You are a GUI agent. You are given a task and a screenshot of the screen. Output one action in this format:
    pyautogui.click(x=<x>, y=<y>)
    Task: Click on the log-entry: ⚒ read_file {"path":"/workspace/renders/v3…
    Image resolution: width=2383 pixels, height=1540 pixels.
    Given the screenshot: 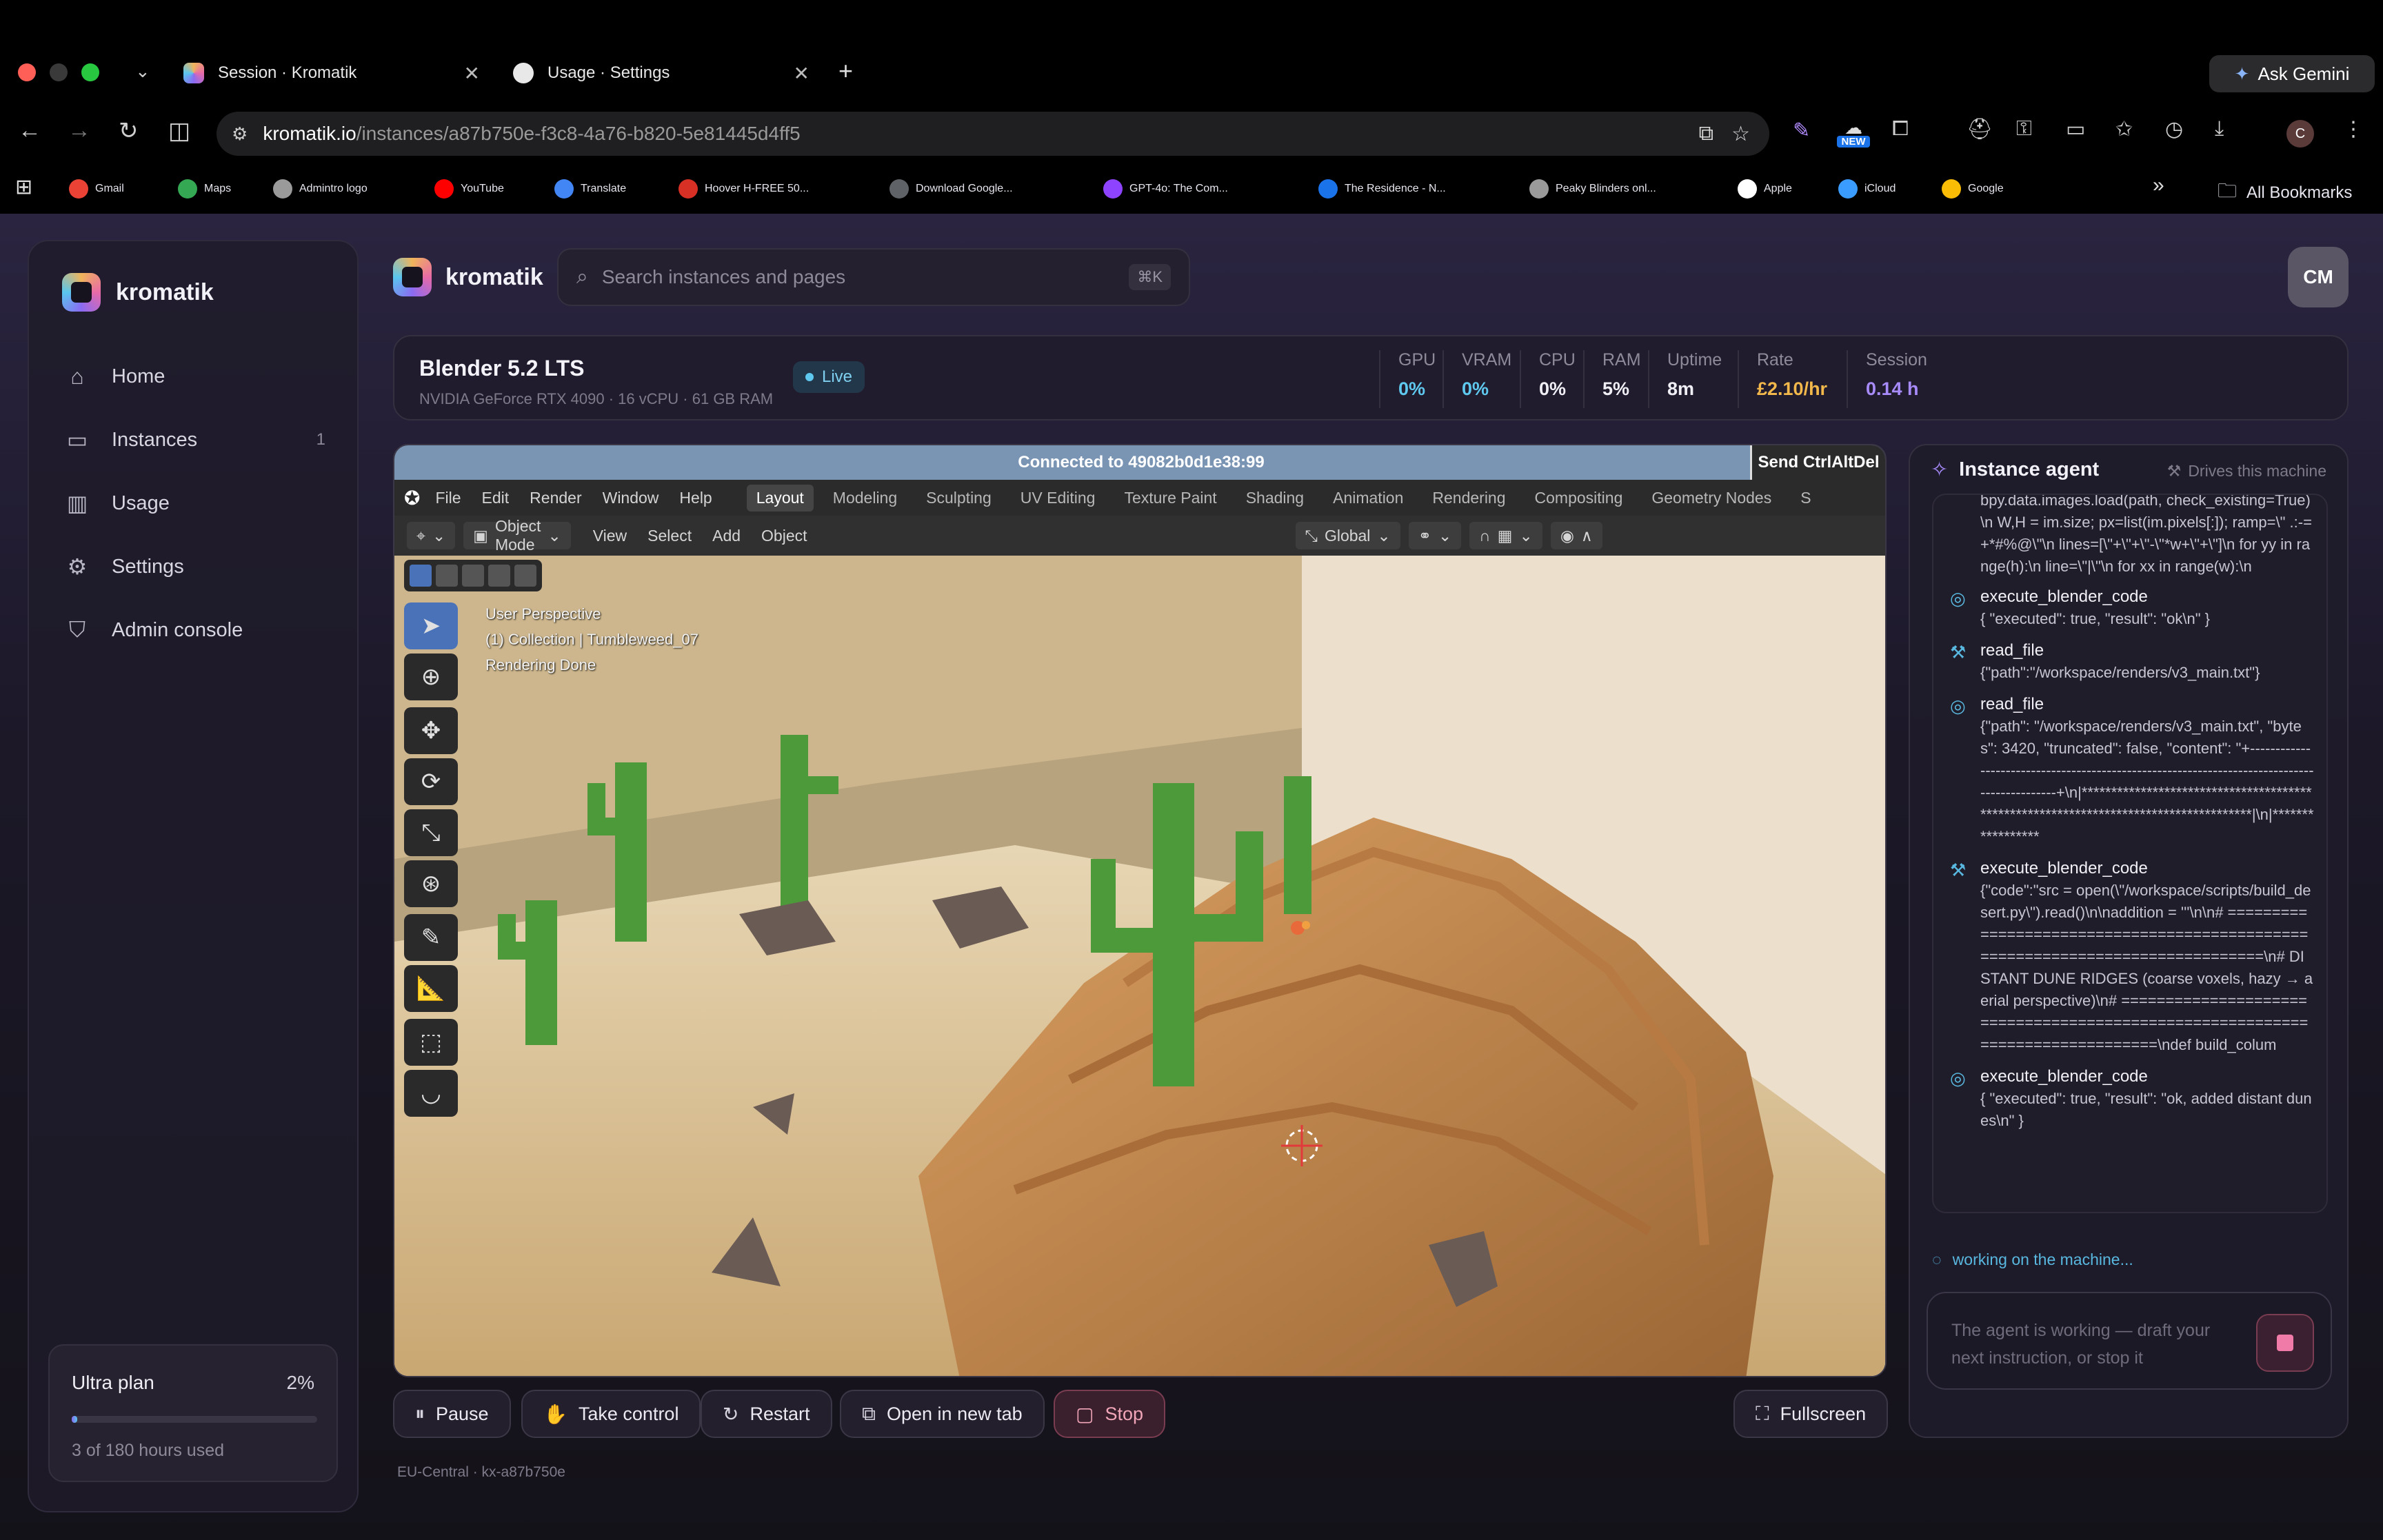 What is the action you would take?
    pyautogui.click(x=2132, y=662)
    